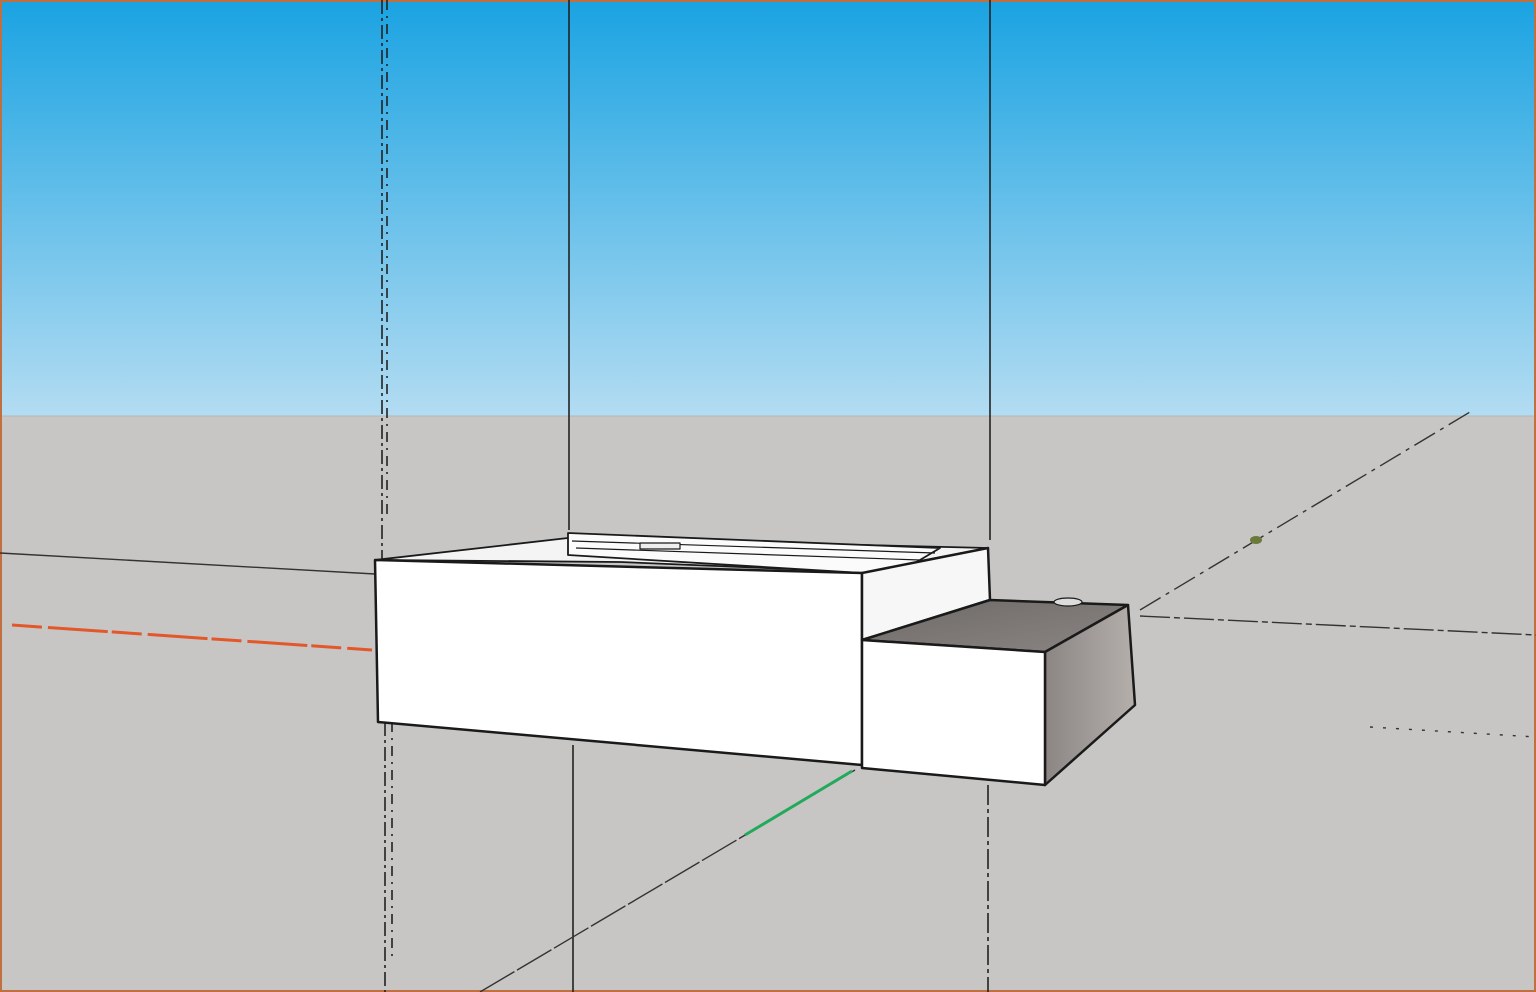 This screenshot has width=1536, height=992. Describe the element at coordinates (1068, 602) in the screenshot. I see `small-box-top-detail` at that location.